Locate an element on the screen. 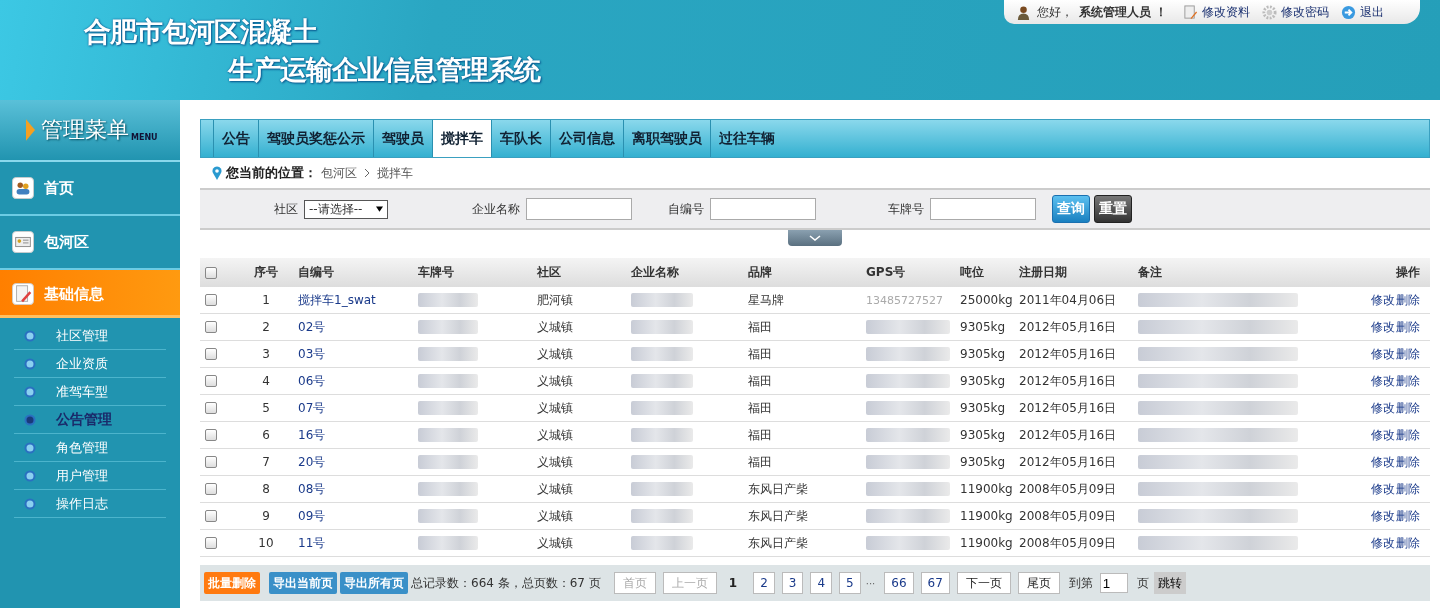  tab: 搅拌车 is located at coordinates (461, 138).